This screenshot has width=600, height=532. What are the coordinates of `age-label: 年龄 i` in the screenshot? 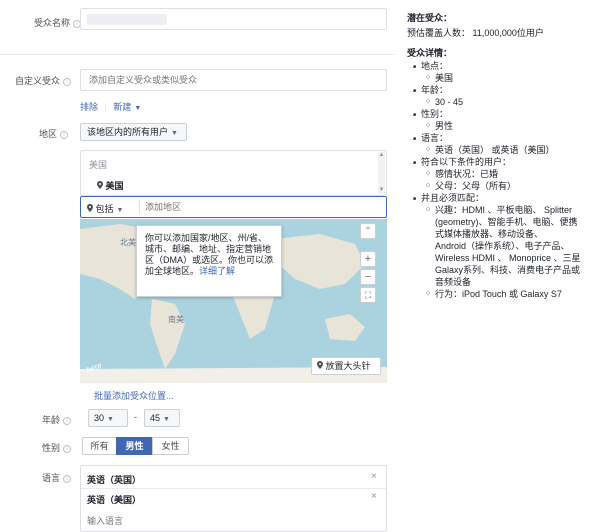 It's located at (57, 419).